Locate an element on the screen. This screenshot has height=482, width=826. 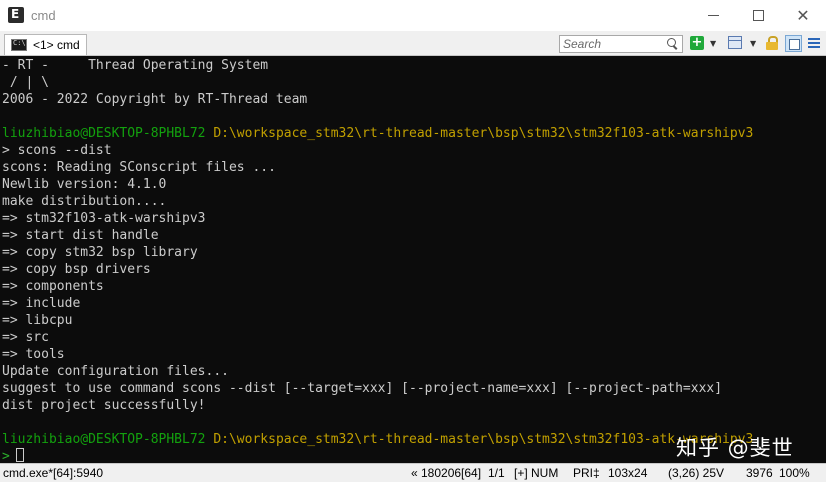
command-line: > scons --dist is located at coordinates (57, 150).